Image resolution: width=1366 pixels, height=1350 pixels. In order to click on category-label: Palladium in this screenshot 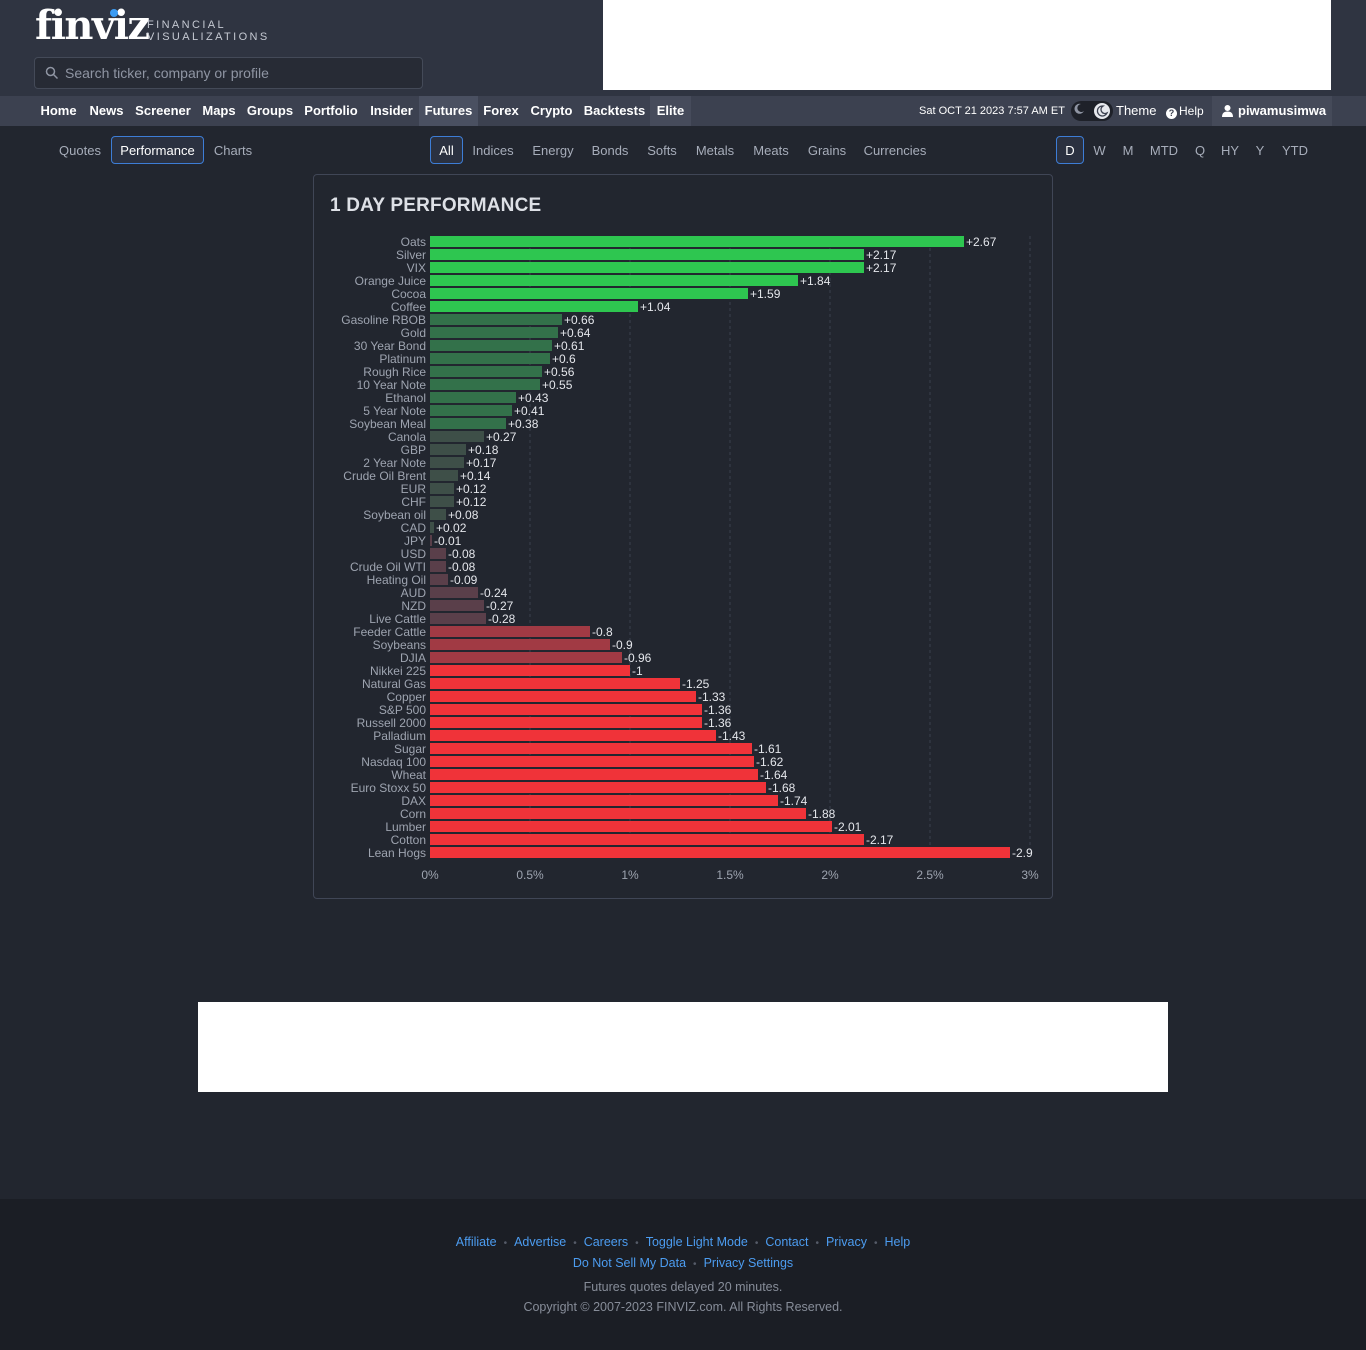, I will do `click(399, 736)`.